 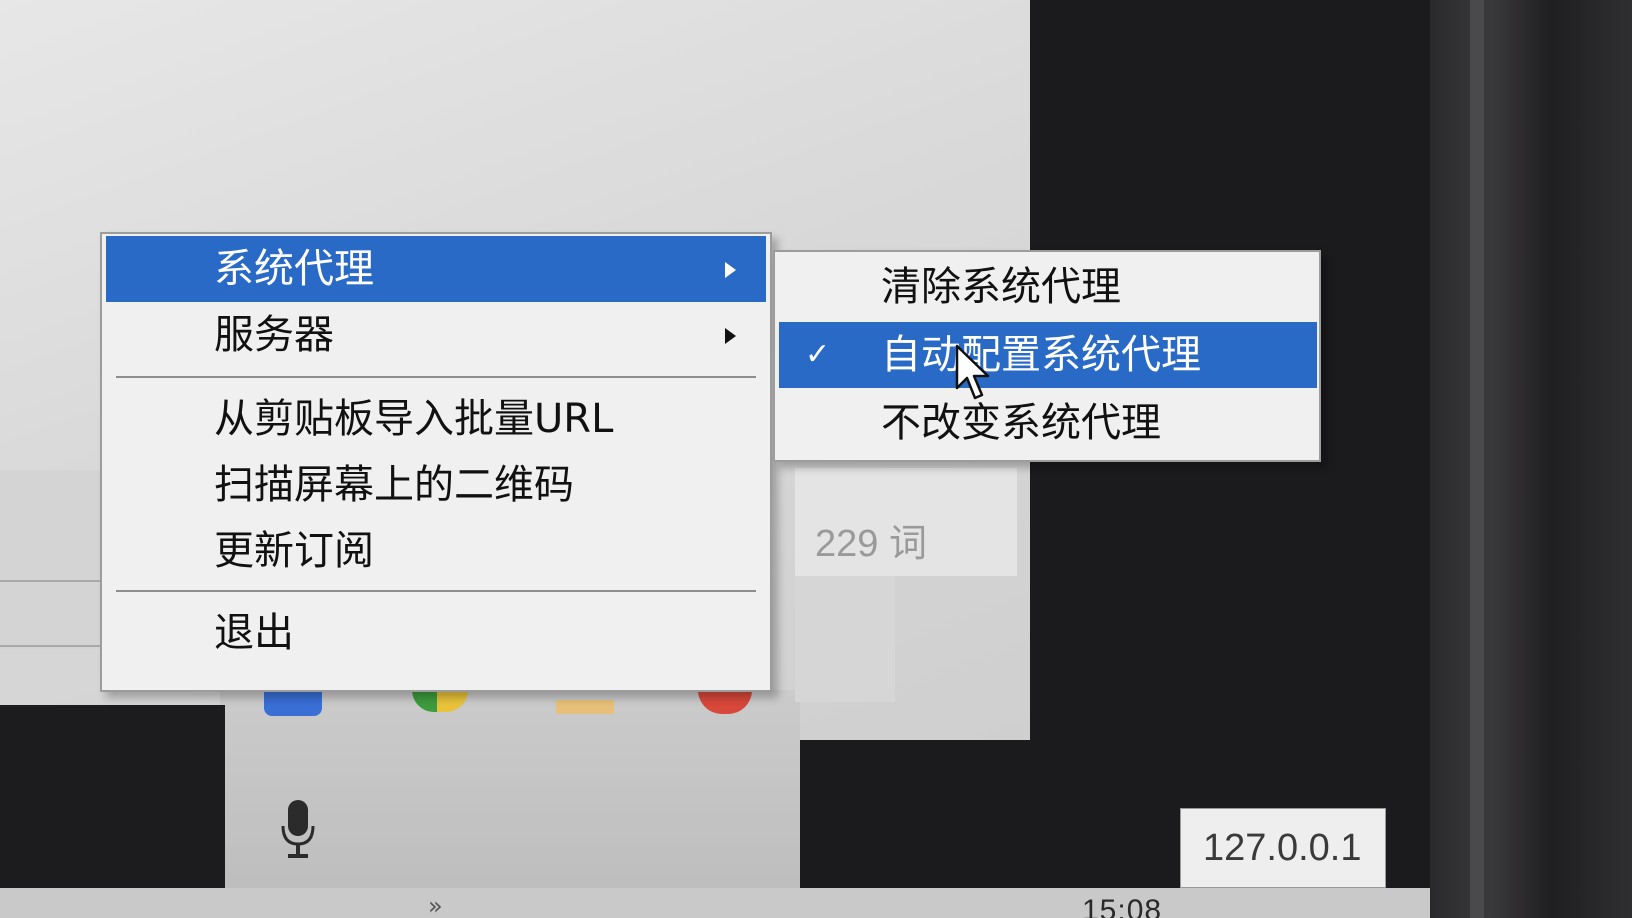 I want to click on menu-item-label: 服务器, so click(x=274, y=335).